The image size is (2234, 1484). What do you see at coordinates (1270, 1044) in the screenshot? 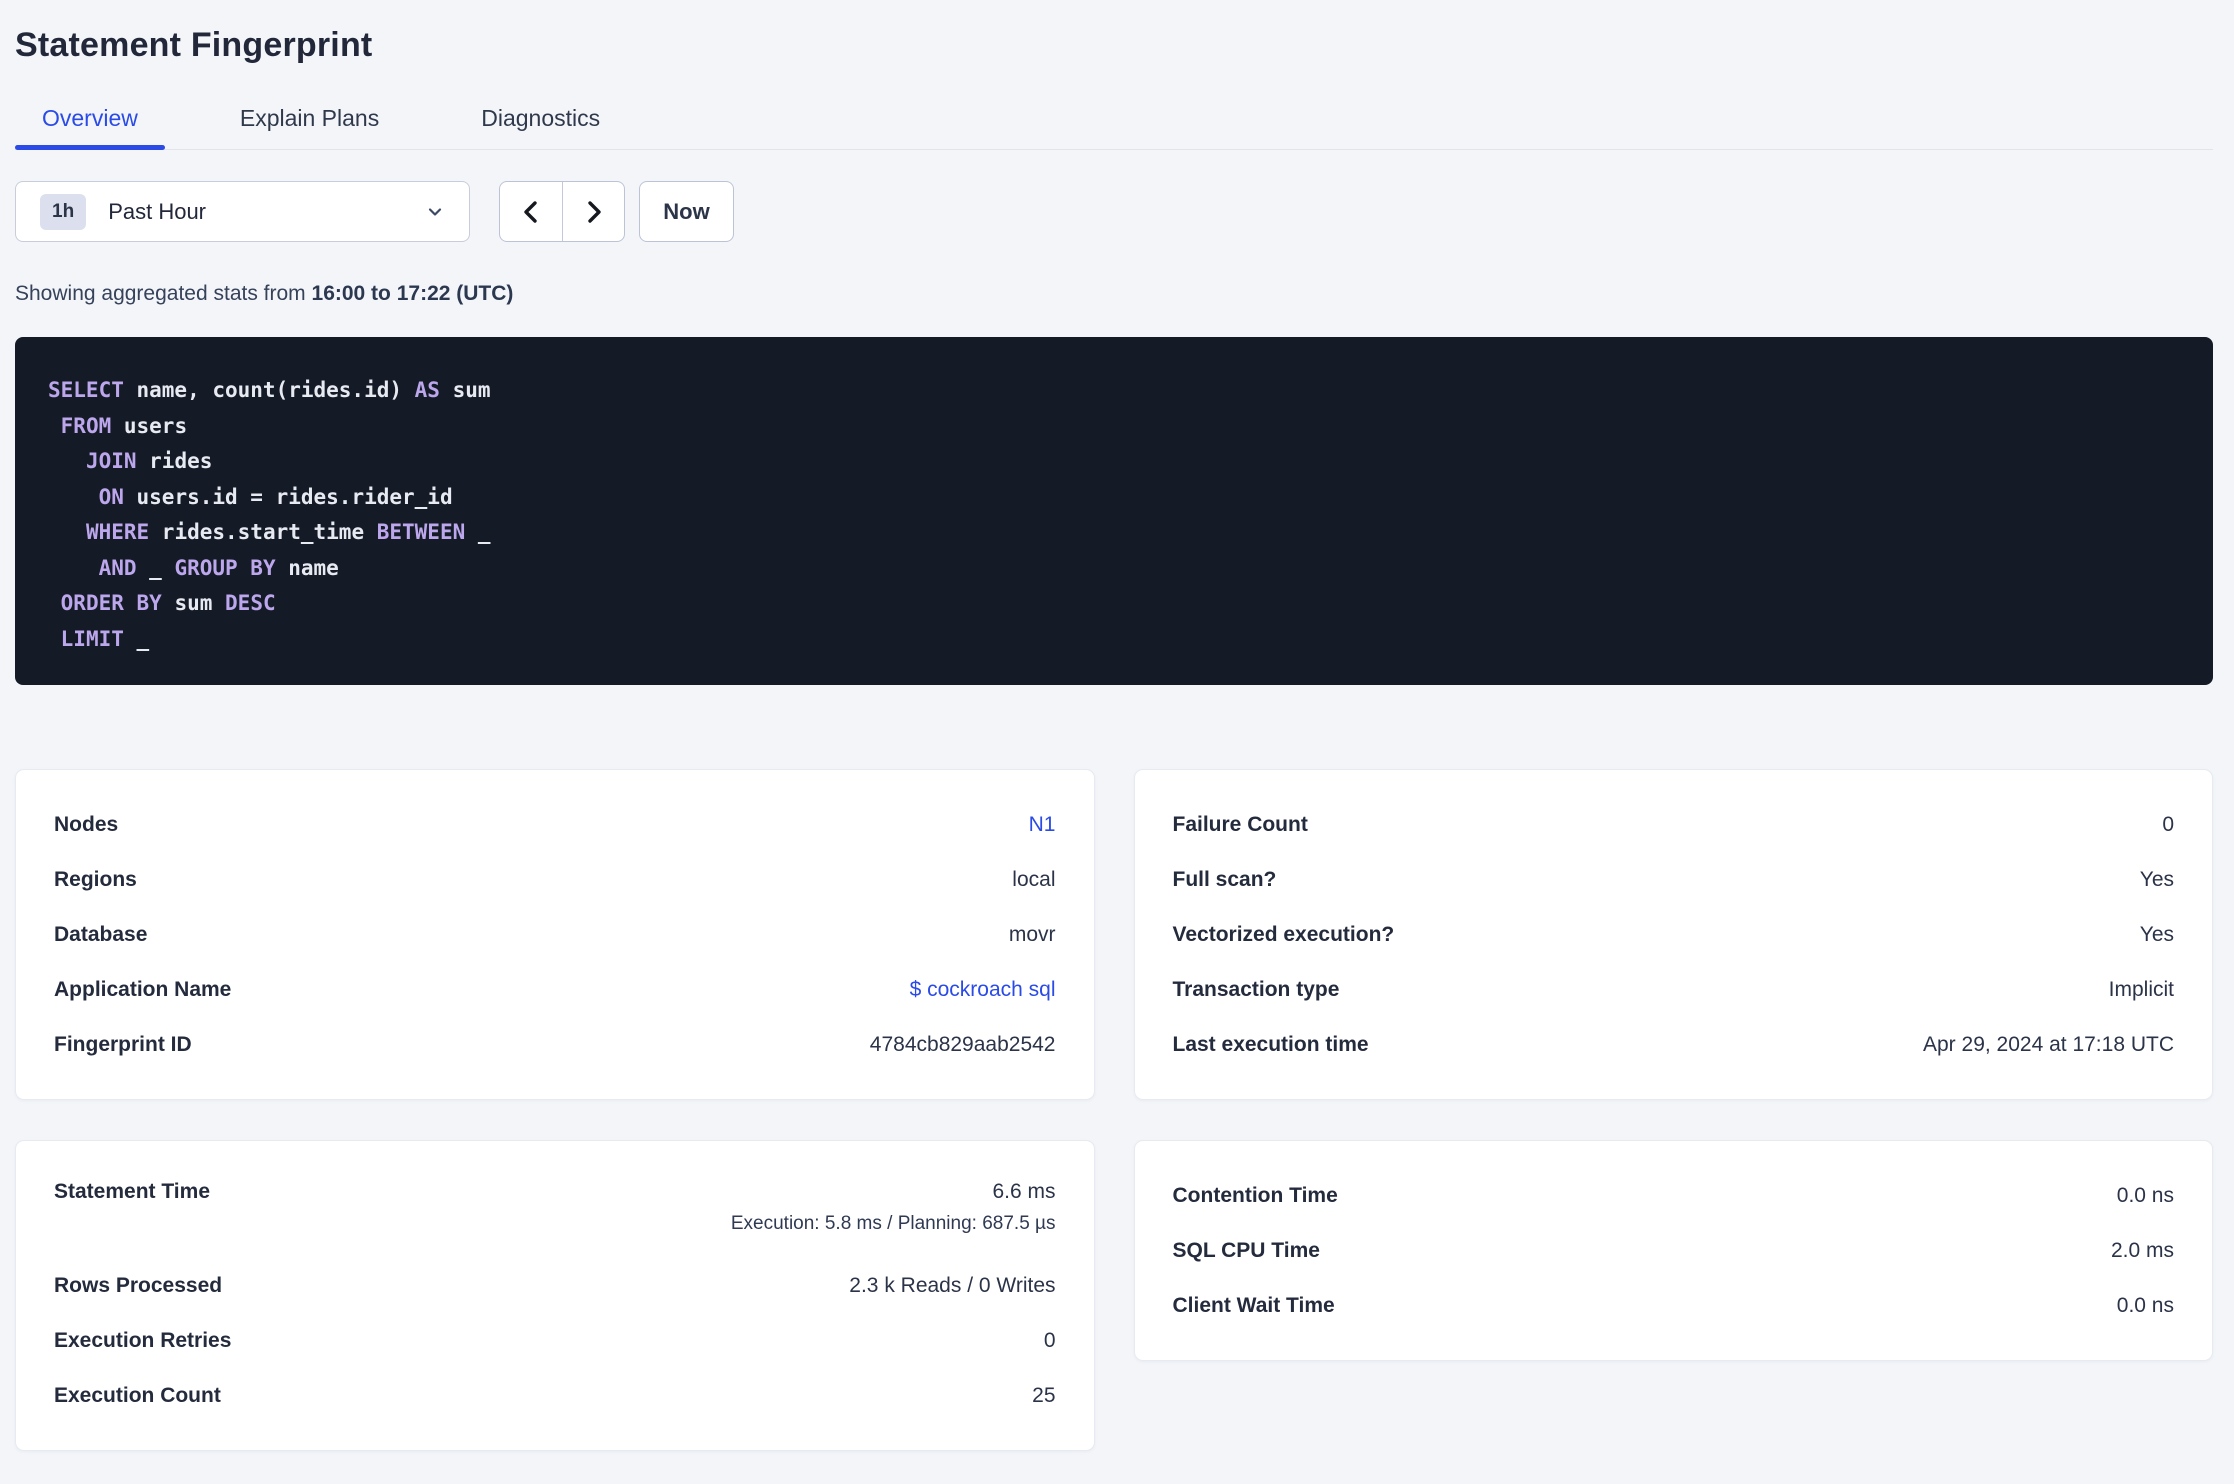
I see `row-label: Last execution time` at bounding box center [1270, 1044].